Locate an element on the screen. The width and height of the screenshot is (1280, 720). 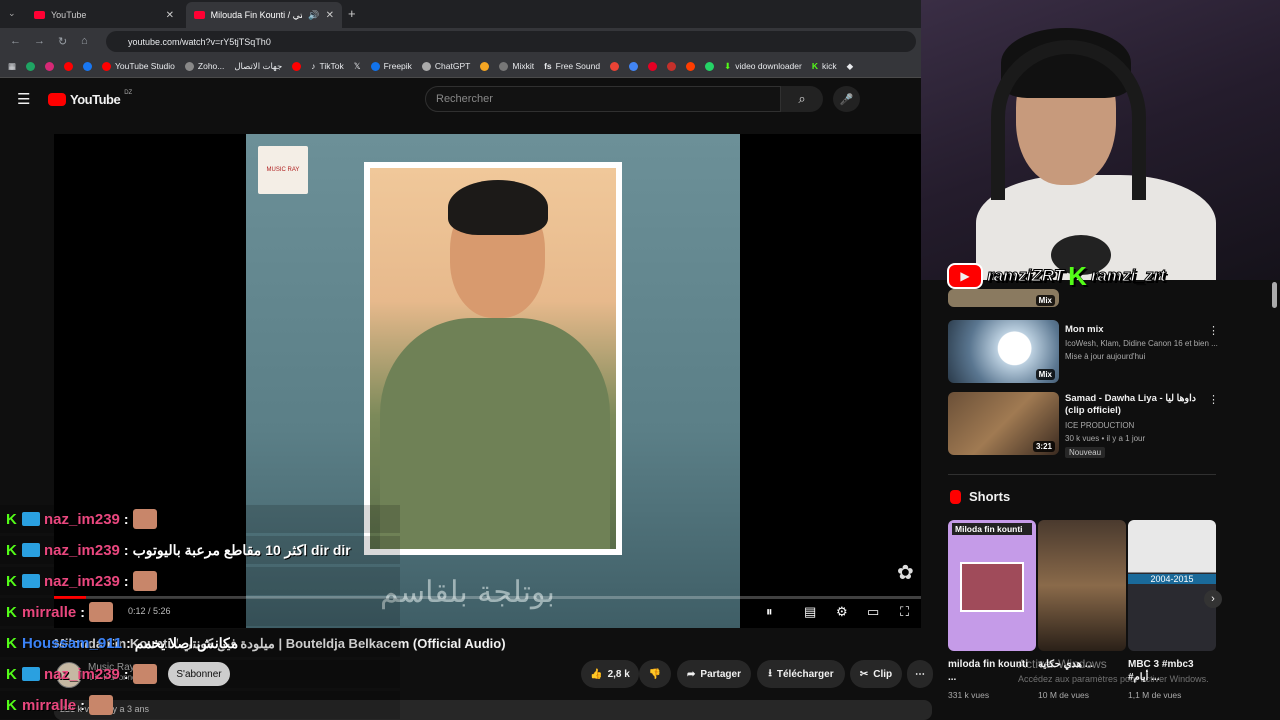
mix-thumbnail: Mix is located at coordinates (1003, 351).